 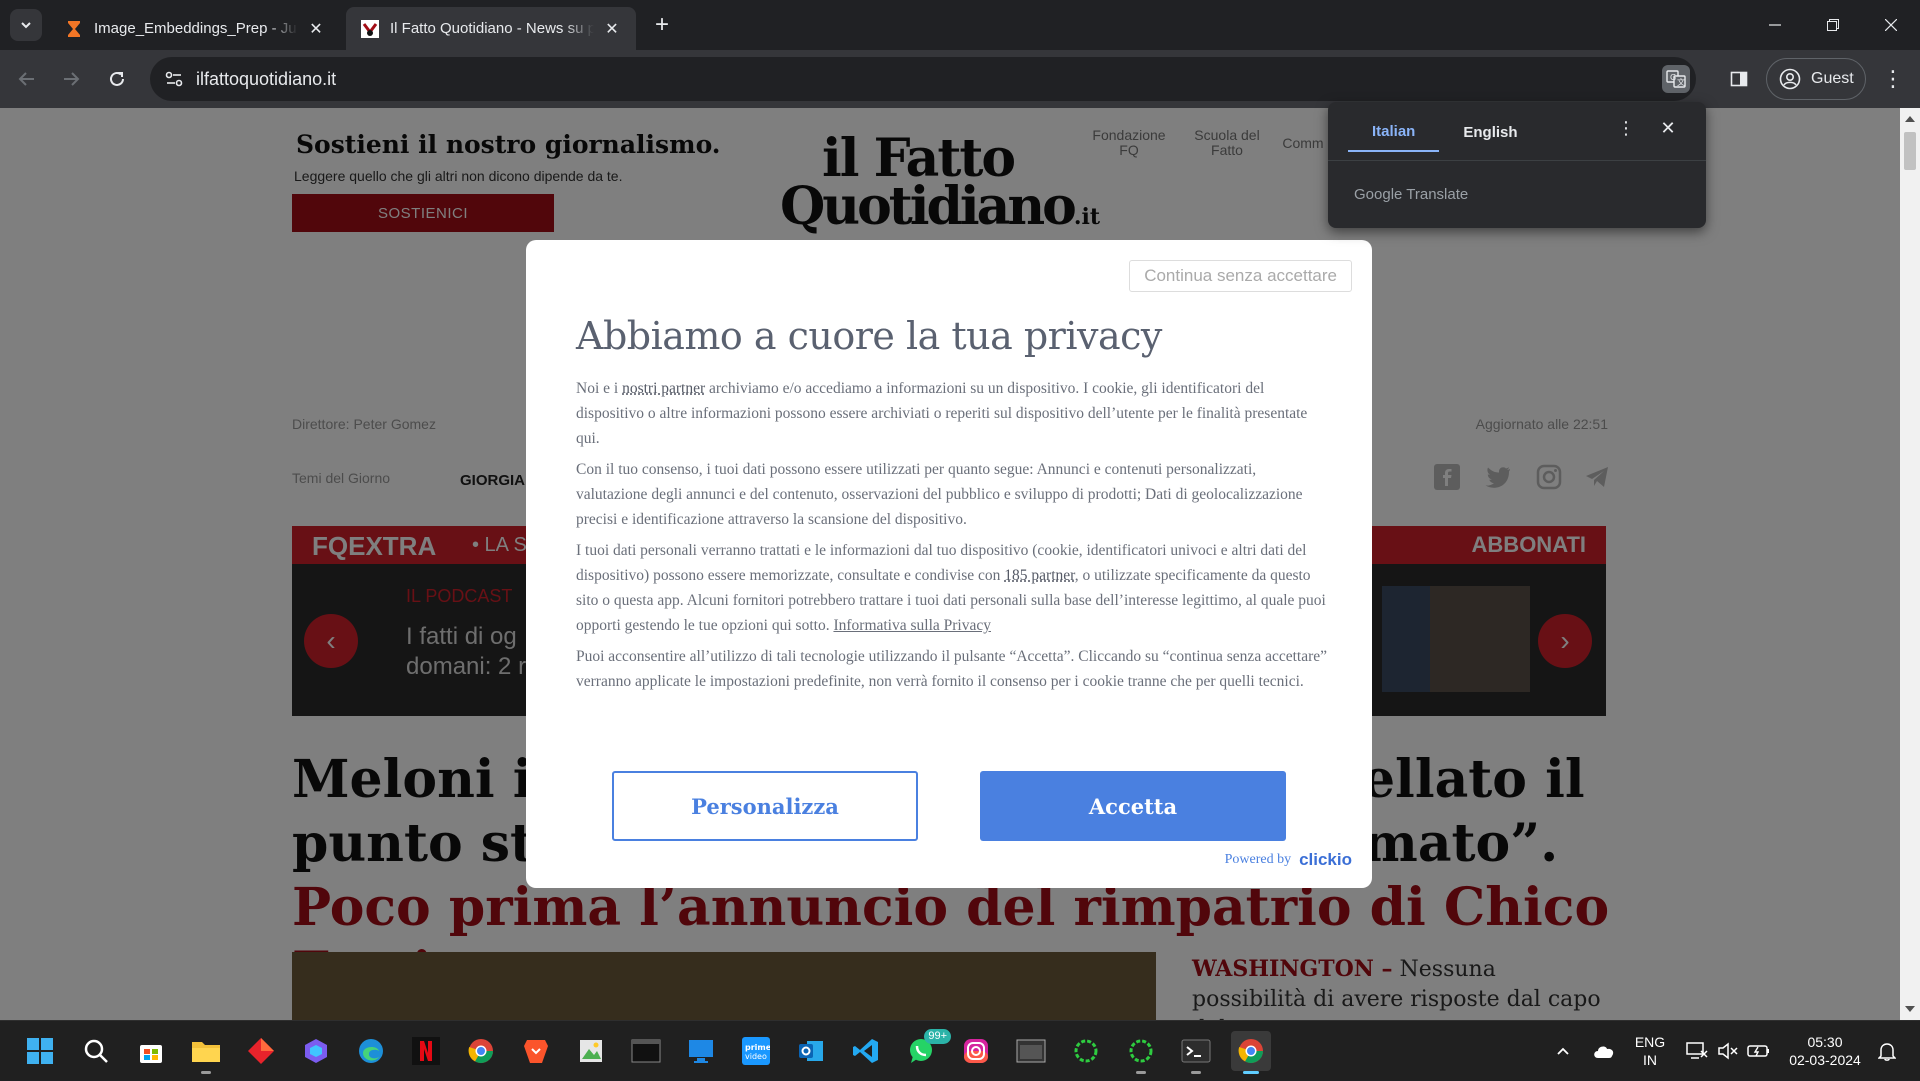 I want to click on partners-link: nostri partner, so click(x=663, y=388).